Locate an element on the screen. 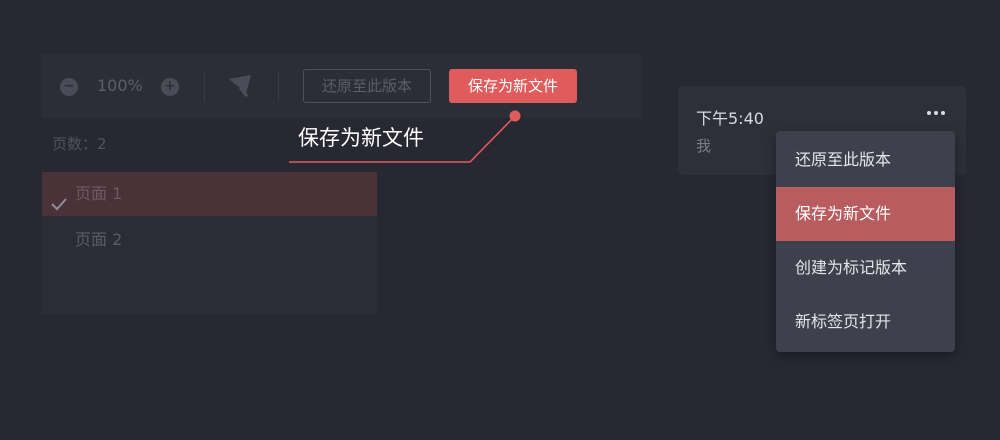 The image size is (1000, 440). version-author: 我 is located at coordinates (704, 146).